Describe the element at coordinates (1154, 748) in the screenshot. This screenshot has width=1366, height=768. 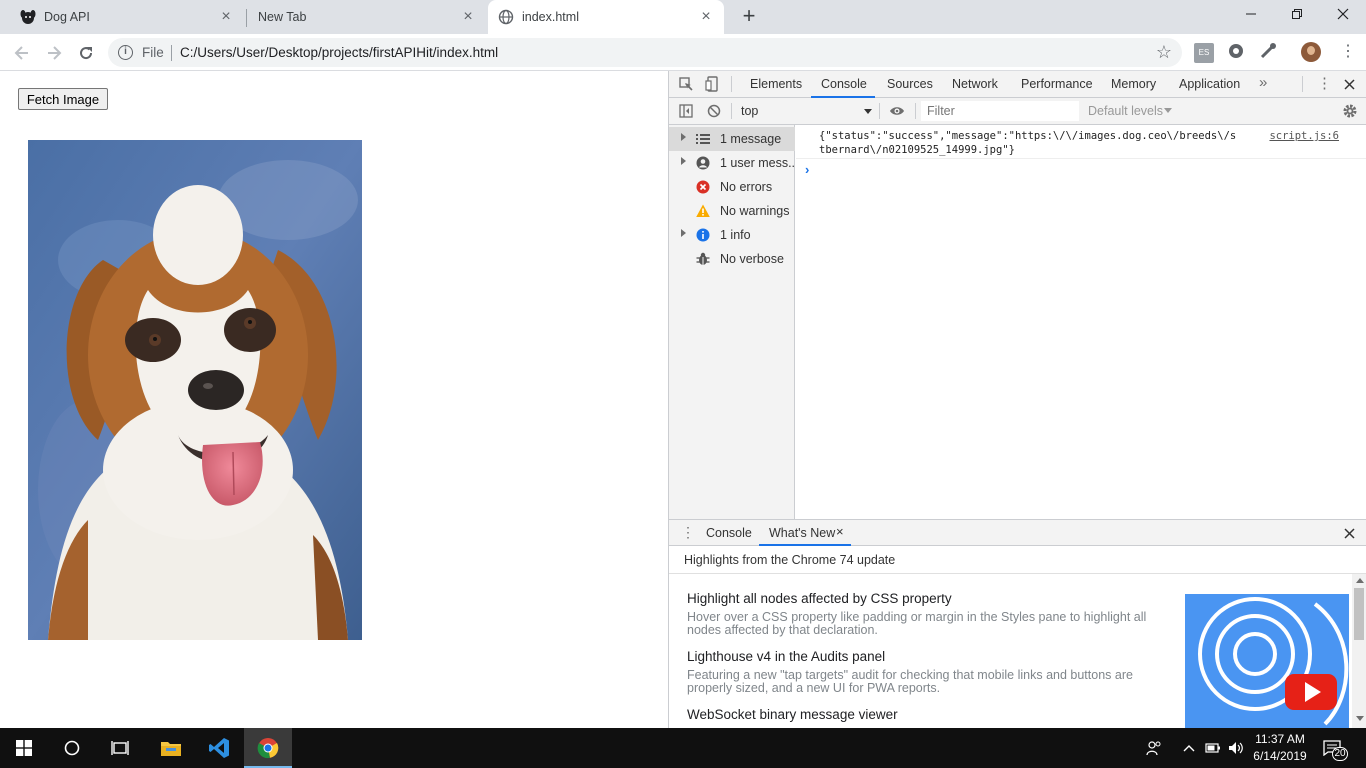
I see `people-icon` at that location.